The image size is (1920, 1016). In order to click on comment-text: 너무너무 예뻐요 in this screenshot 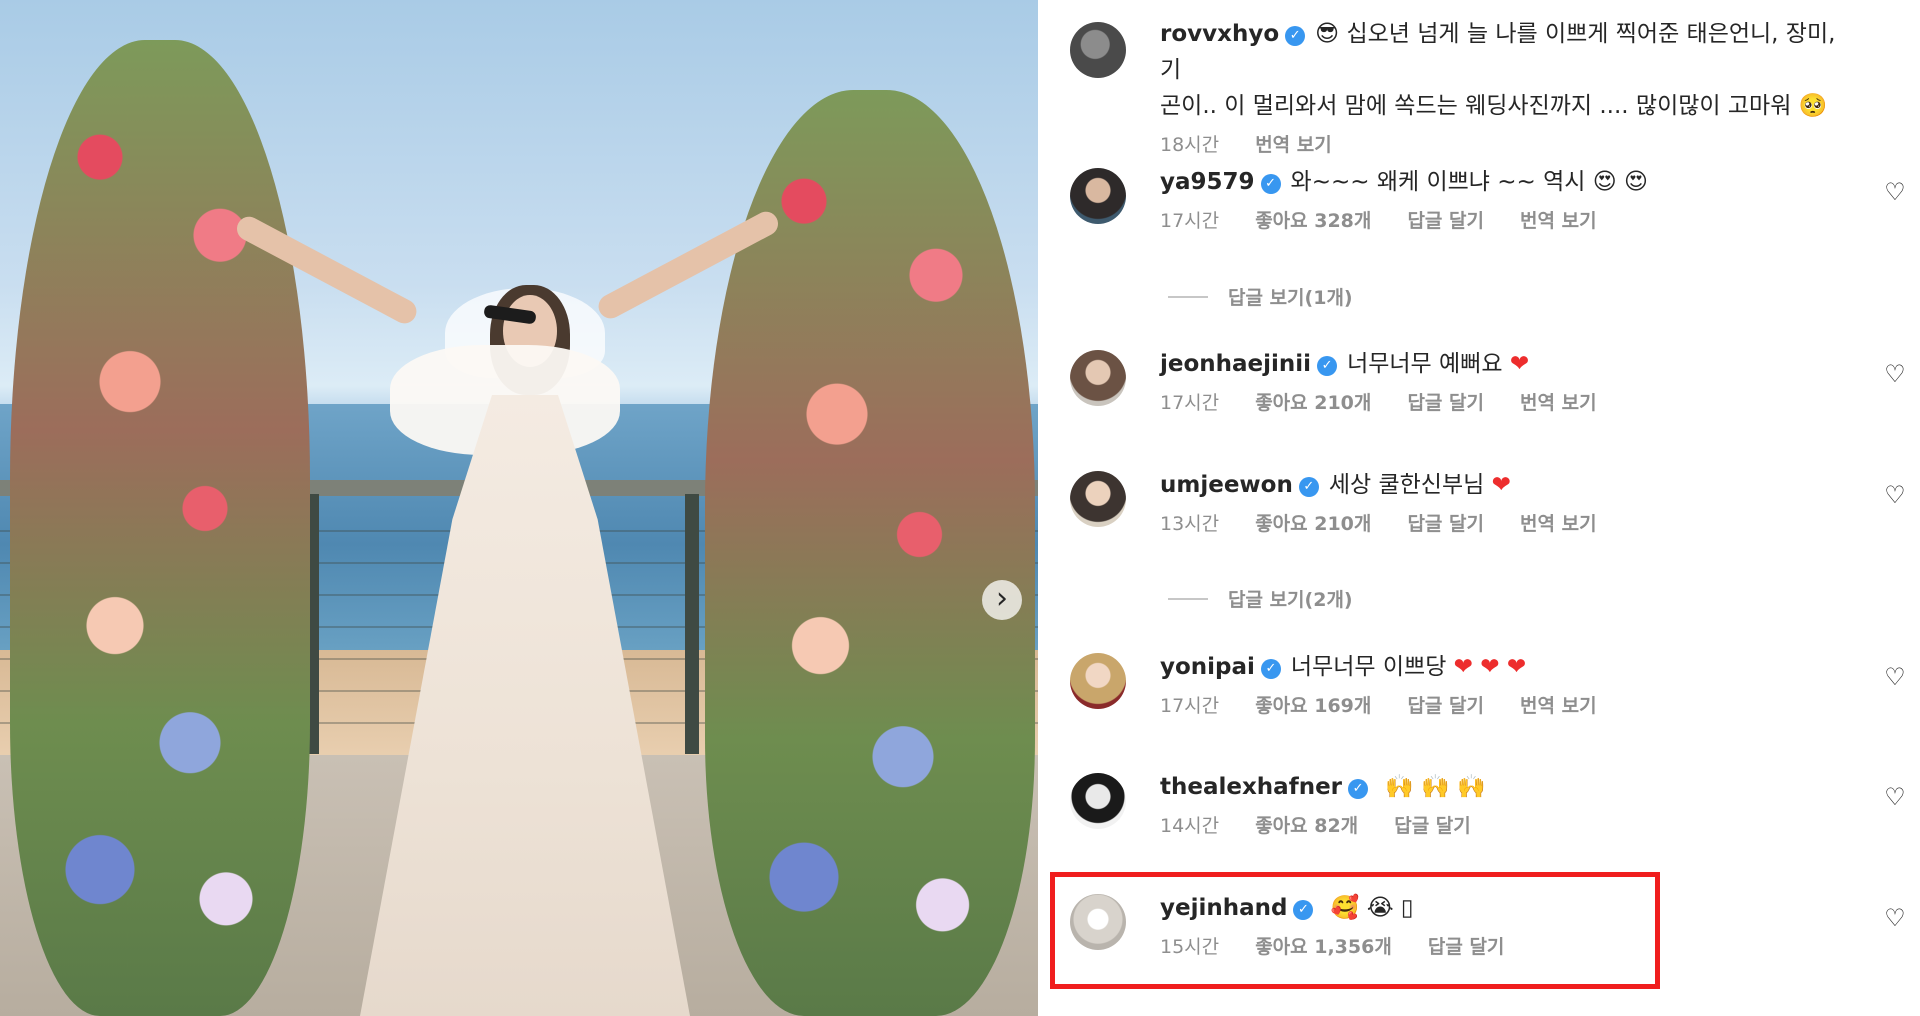, I will do `click(1425, 364)`.